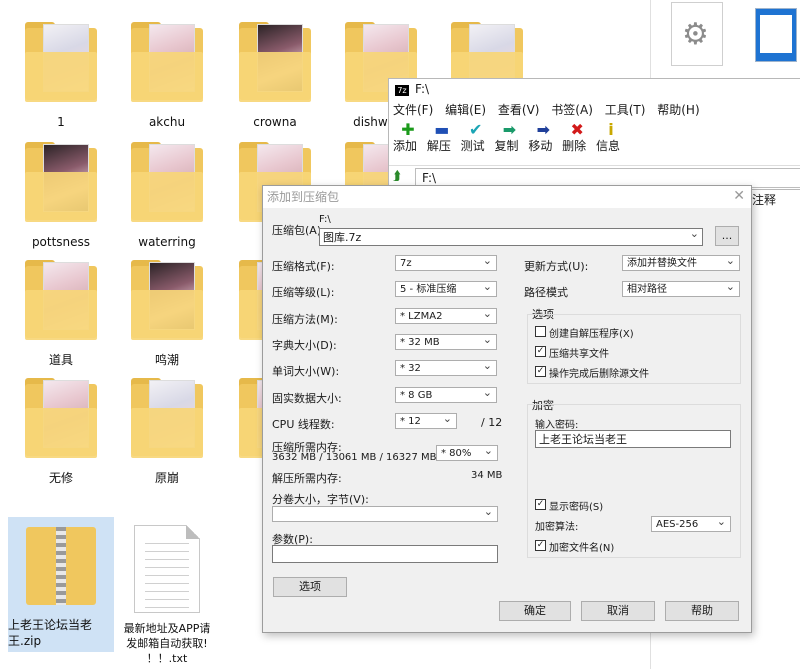 This screenshot has height=669, width=800. What do you see at coordinates (166, 360) in the screenshot?
I see `folder-name: 鸣潮` at bounding box center [166, 360].